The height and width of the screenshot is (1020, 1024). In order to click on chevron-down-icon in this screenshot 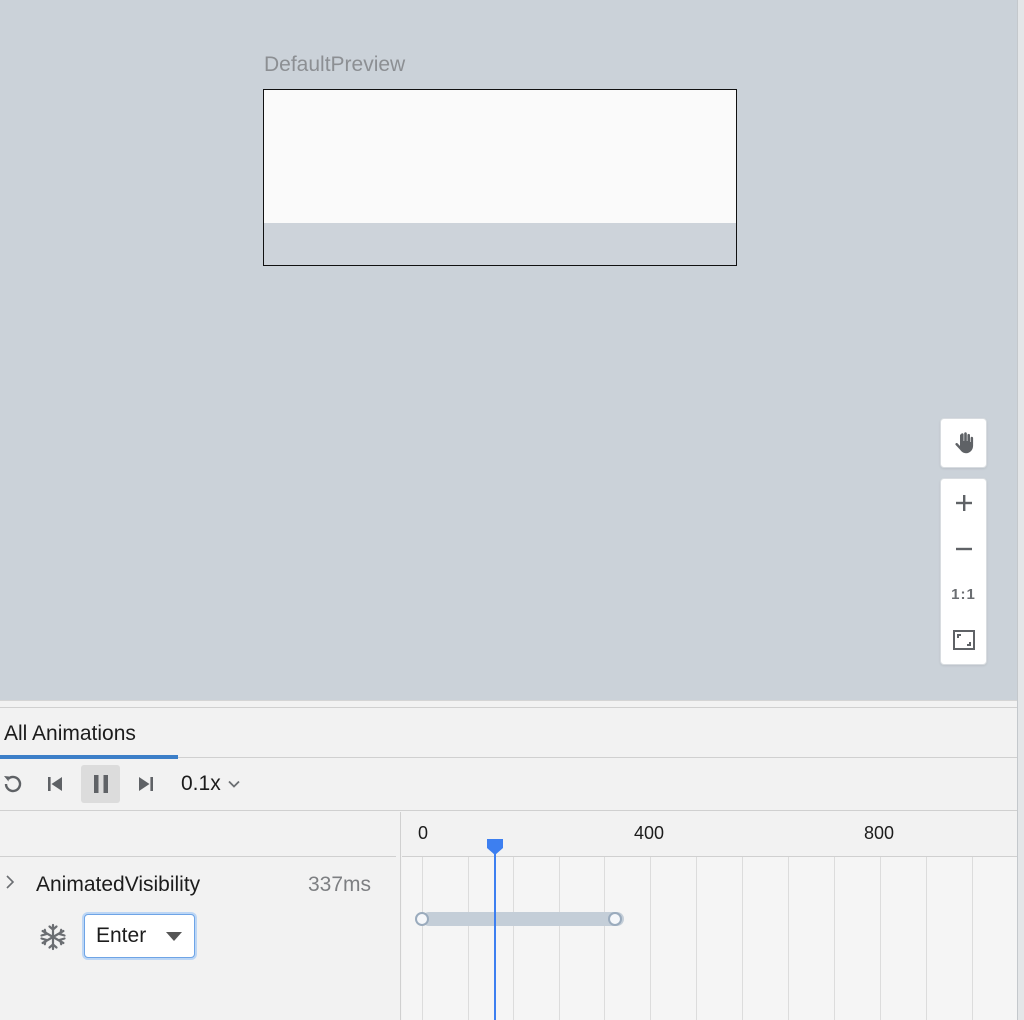, I will do `click(234, 784)`.